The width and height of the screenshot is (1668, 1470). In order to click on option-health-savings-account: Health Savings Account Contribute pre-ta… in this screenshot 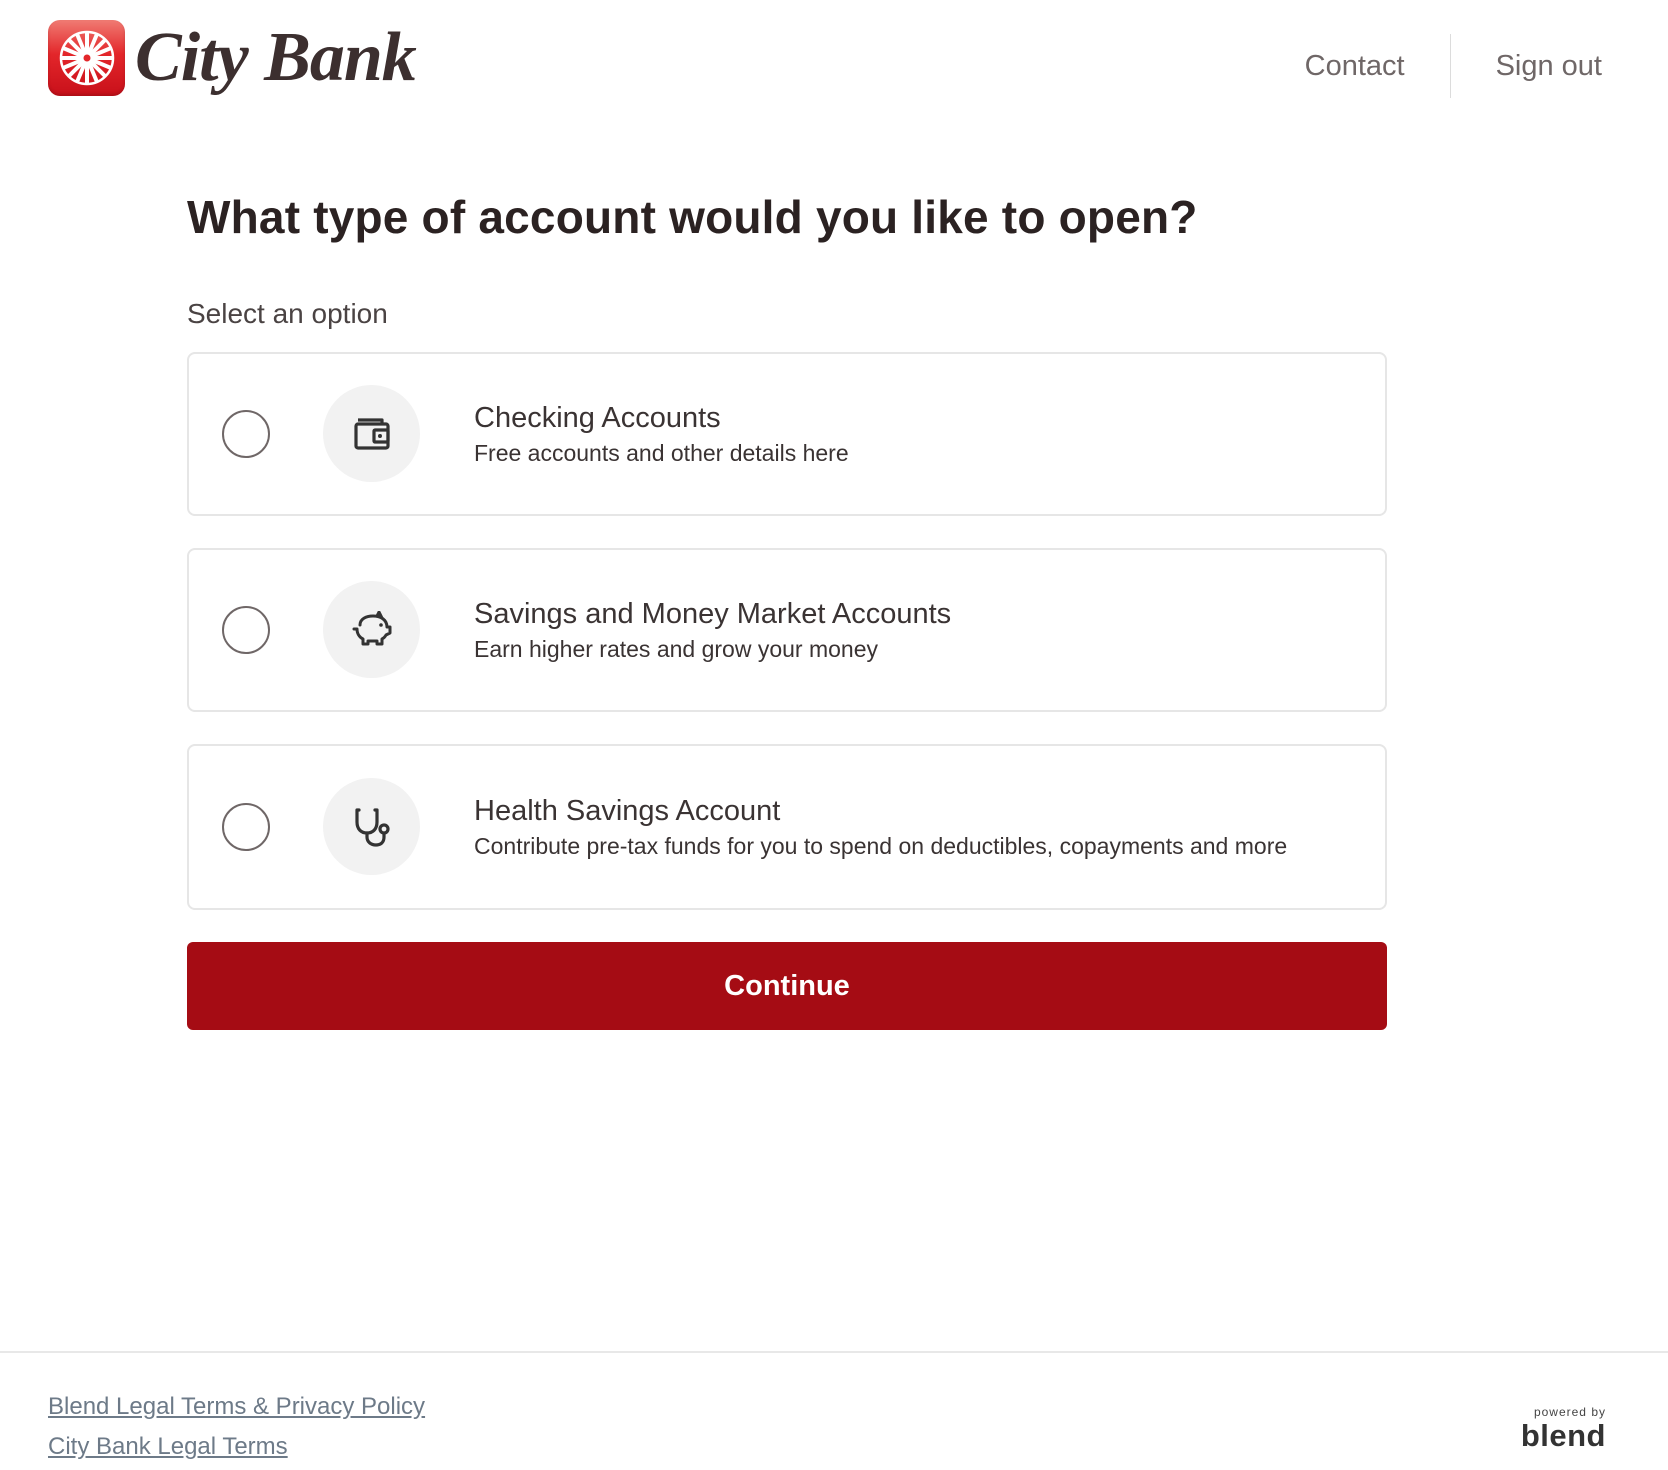, I will do `click(787, 827)`.